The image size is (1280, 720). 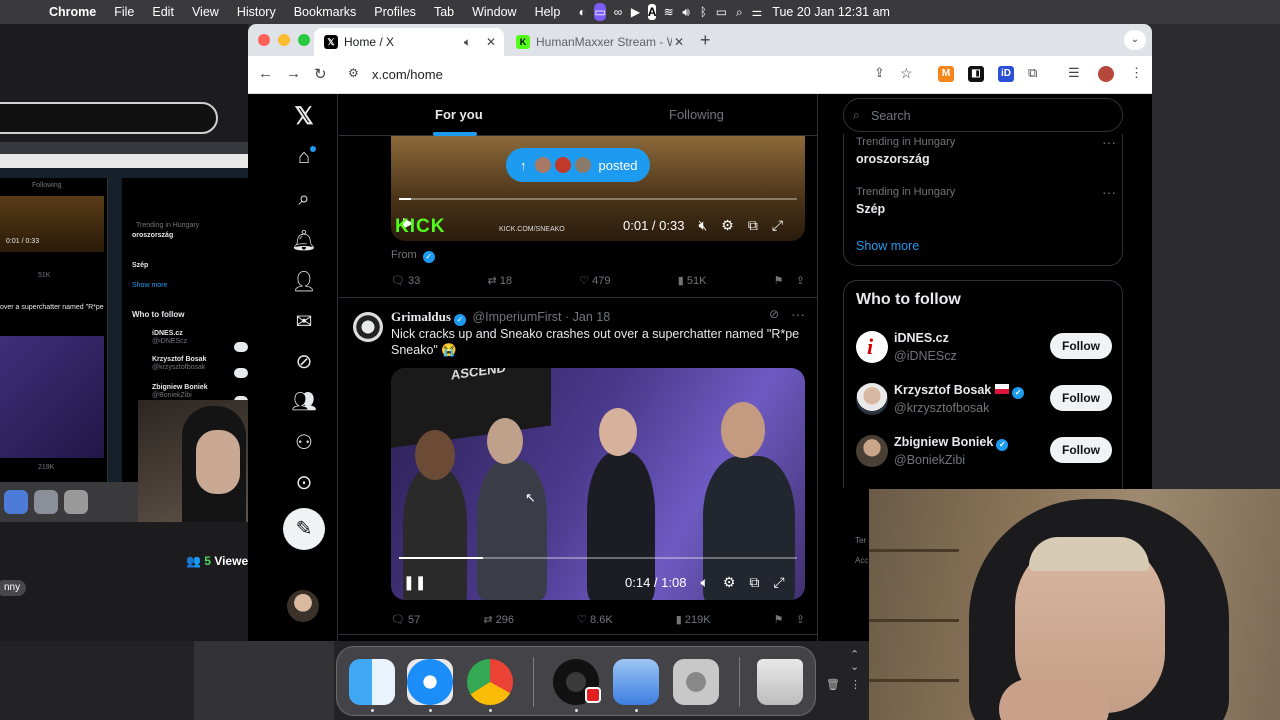 I want to click on reply-button: 🗨︎ 57, so click(x=405, y=619).